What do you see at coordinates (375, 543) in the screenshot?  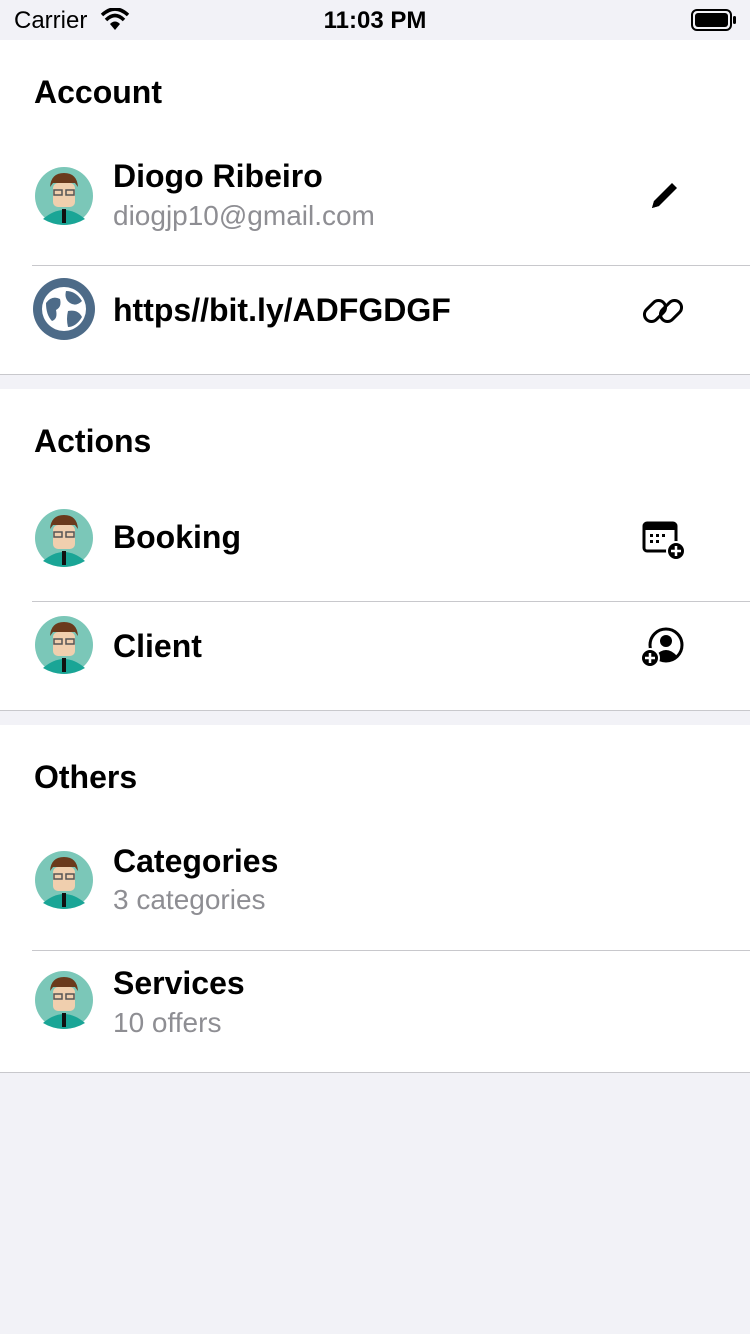 I see `row-booking: Booking` at bounding box center [375, 543].